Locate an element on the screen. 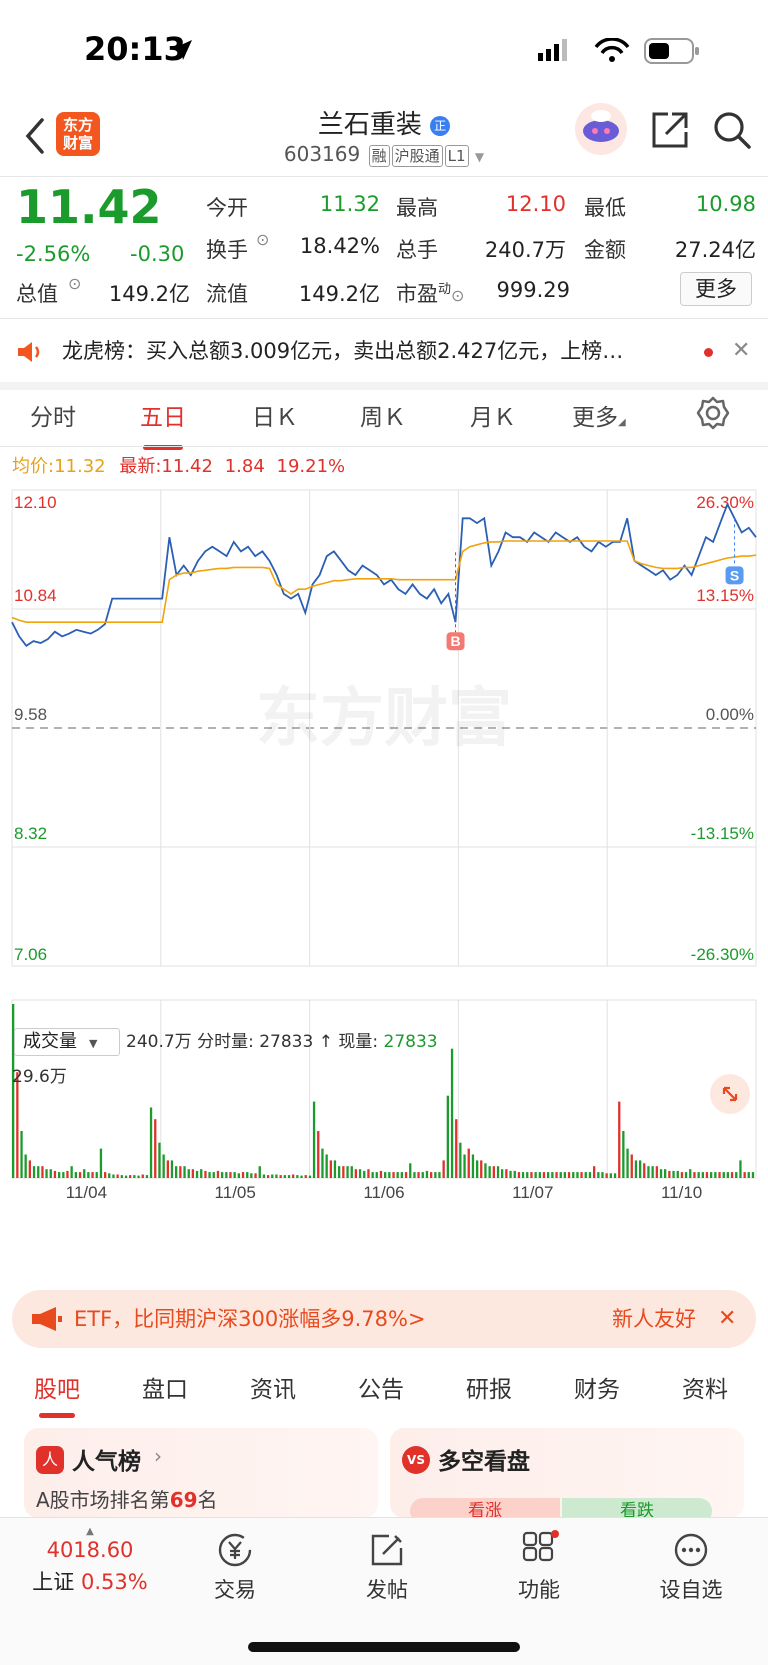 This screenshot has width=768, height=1665. tab-five-day: 五日 is located at coordinates (163, 424).